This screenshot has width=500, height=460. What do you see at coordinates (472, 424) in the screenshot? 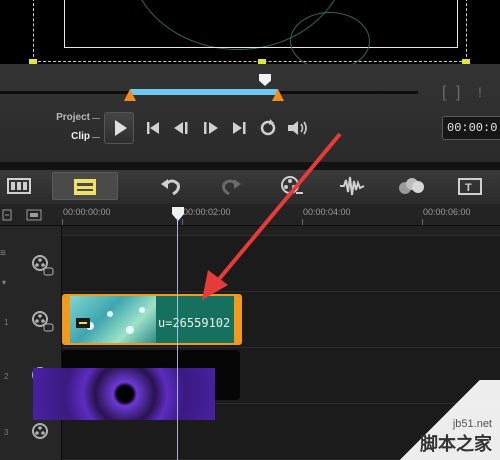
I see `watermark-site: jb51.net` at bounding box center [472, 424].